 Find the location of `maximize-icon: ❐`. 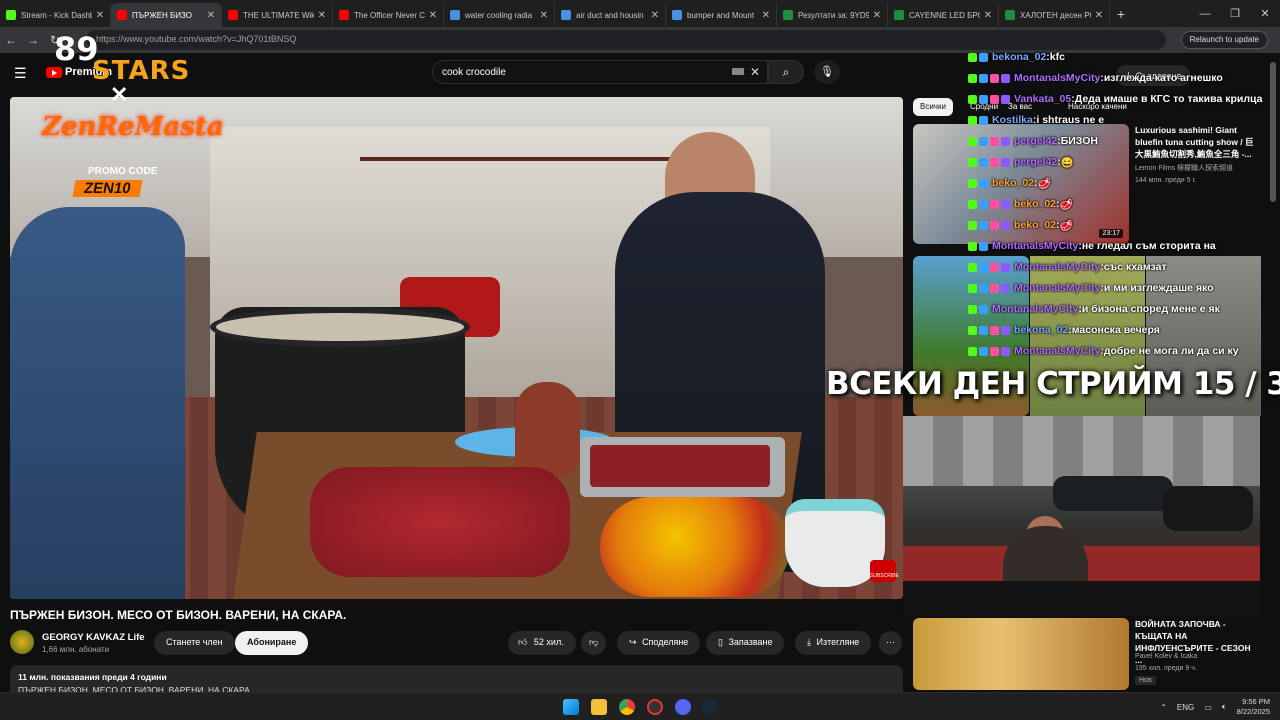

maximize-icon: ❐ is located at coordinates (1235, 13).